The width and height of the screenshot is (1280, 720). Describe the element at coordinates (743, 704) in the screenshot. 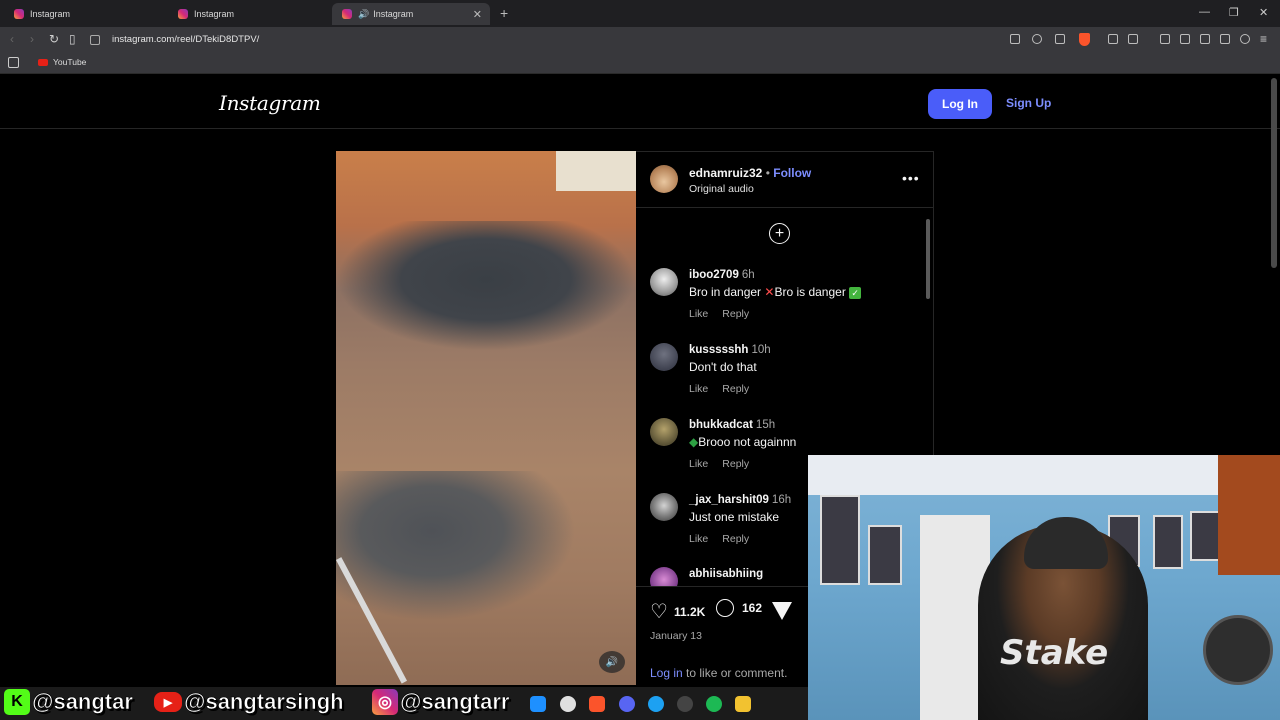

I see `file-explorer-icon` at that location.